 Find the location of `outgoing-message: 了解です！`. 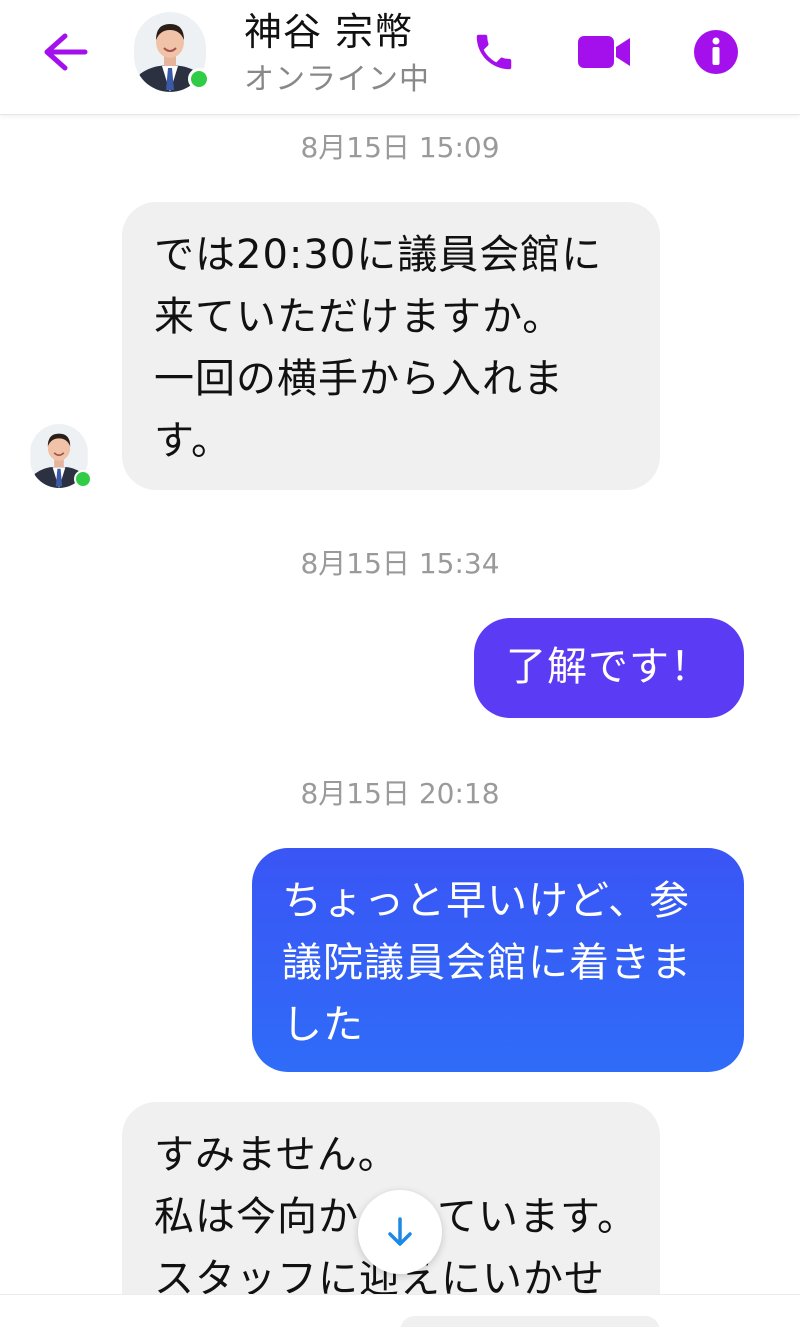

outgoing-message: 了解です！ is located at coordinates (609, 668).